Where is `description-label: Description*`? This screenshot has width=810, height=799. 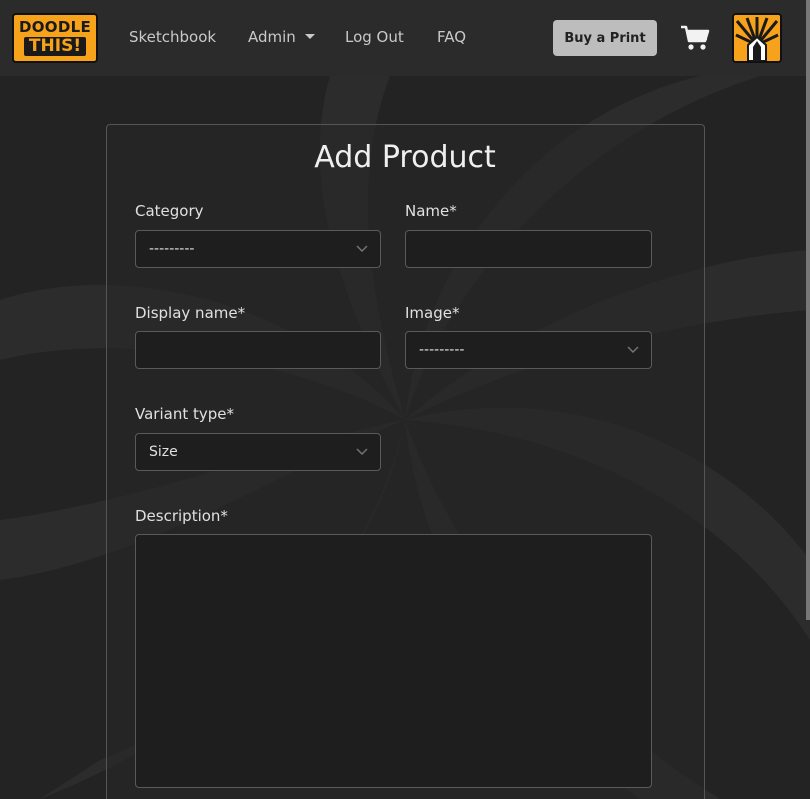 description-label: Description* is located at coordinates (181, 516).